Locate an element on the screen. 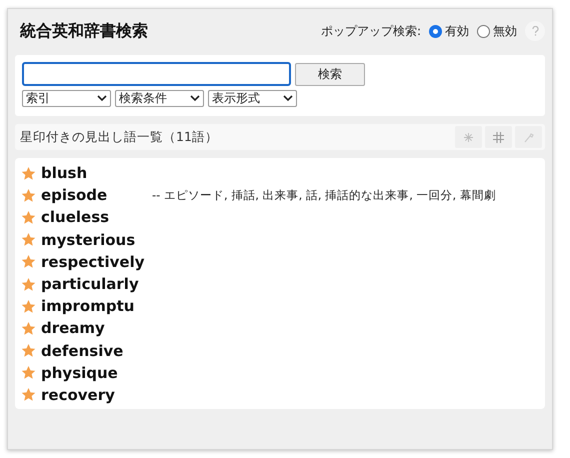  key-button is located at coordinates (528, 137).